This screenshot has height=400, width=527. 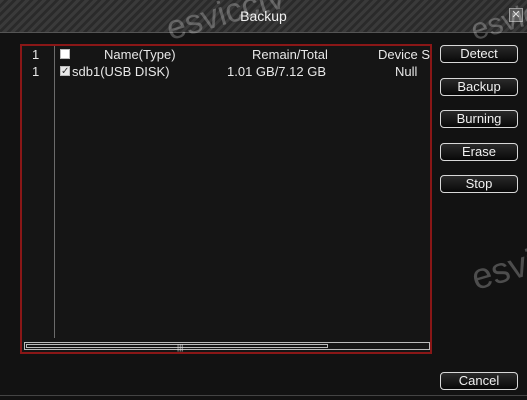 I want to click on backup-button: Backup, so click(x=479, y=87).